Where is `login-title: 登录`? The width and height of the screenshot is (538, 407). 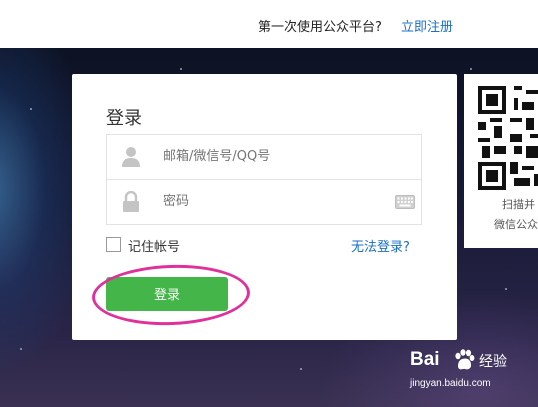 login-title: 登录 is located at coordinates (124, 118).